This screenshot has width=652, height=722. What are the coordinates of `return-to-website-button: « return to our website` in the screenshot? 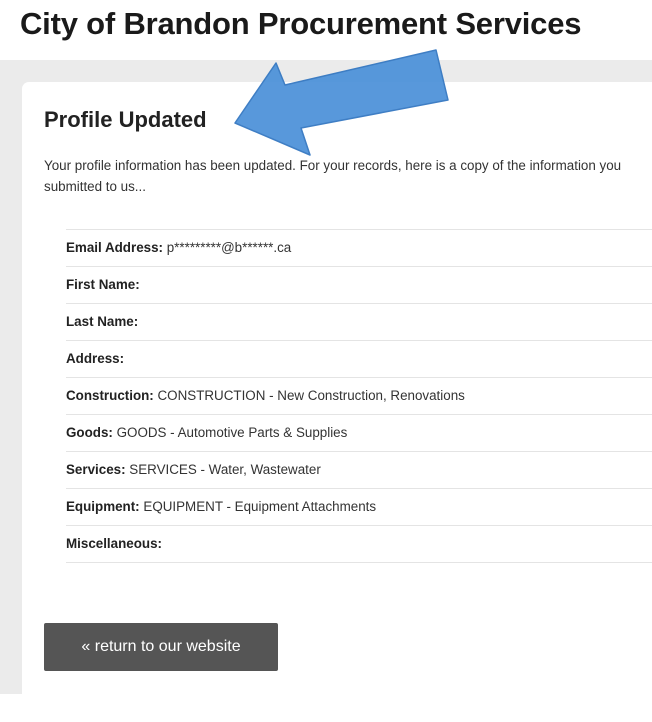 It's located at (161, 647).